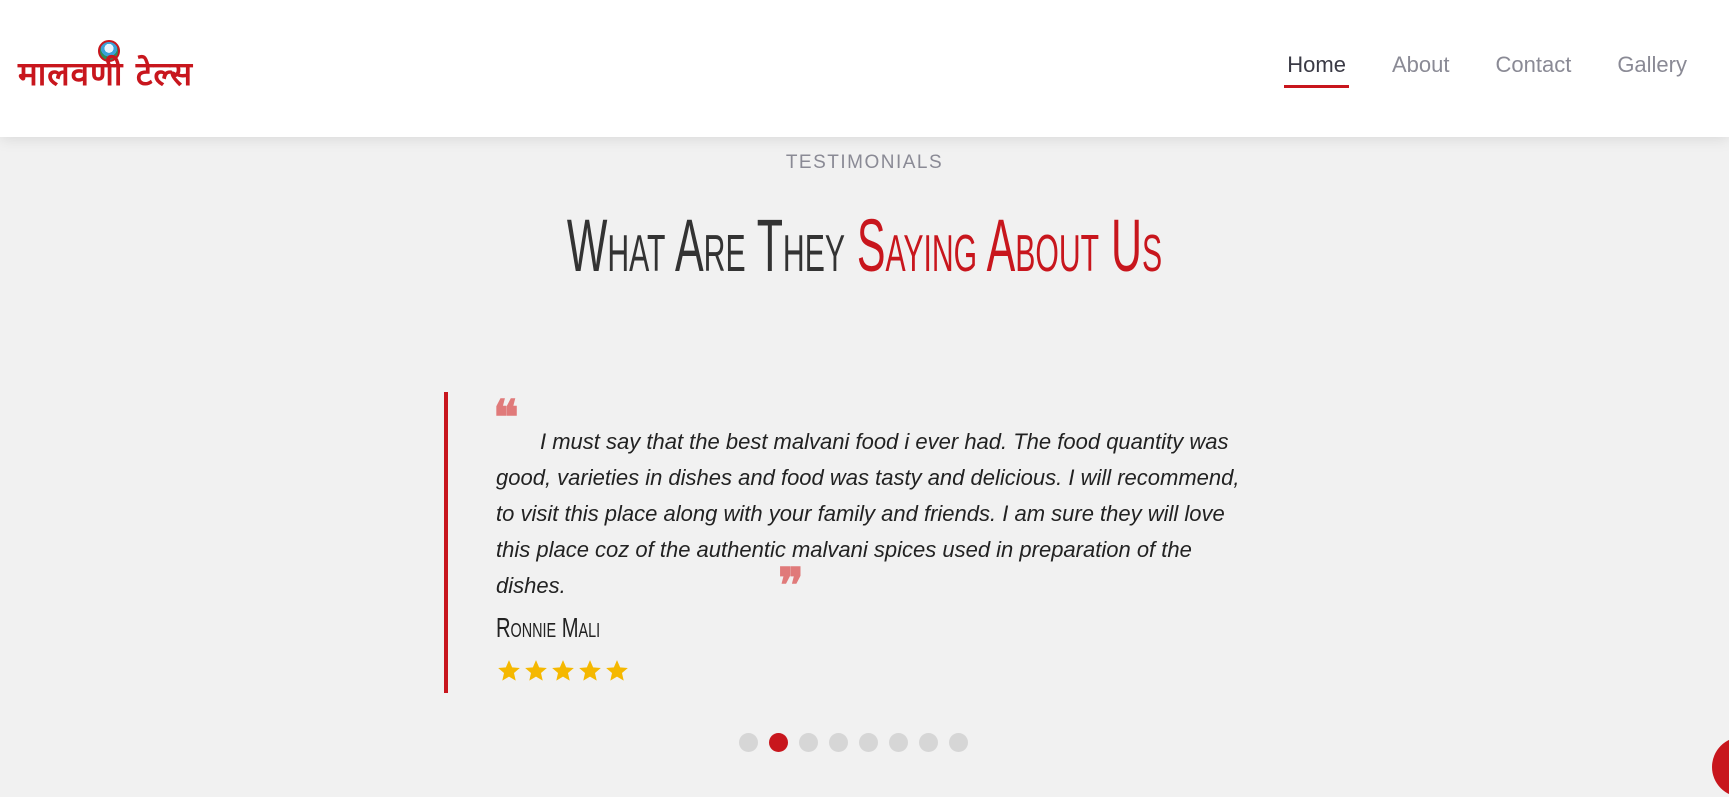 The width and height of the screenshot is (1729, 797). Describe the element at coordinates (791, 586) in the screenshot. I see `quote-close-icon: ❞` at that location.